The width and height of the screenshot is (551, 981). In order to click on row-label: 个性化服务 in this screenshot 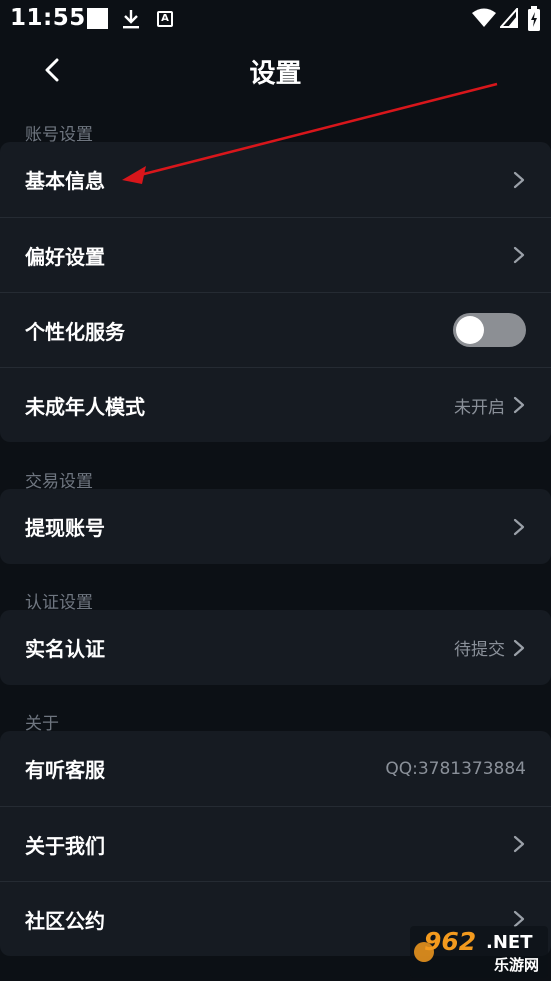, I will do `click(75, 331)`.